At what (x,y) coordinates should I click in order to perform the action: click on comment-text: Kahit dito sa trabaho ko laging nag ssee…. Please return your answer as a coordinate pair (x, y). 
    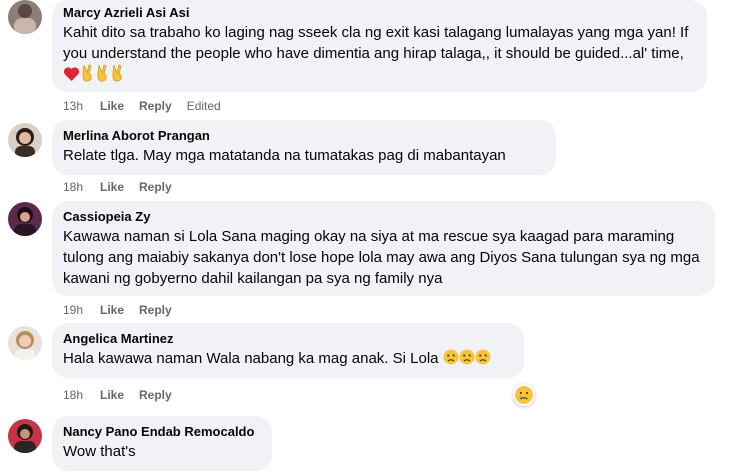
    Looking at the image, I should click on (379, 55).